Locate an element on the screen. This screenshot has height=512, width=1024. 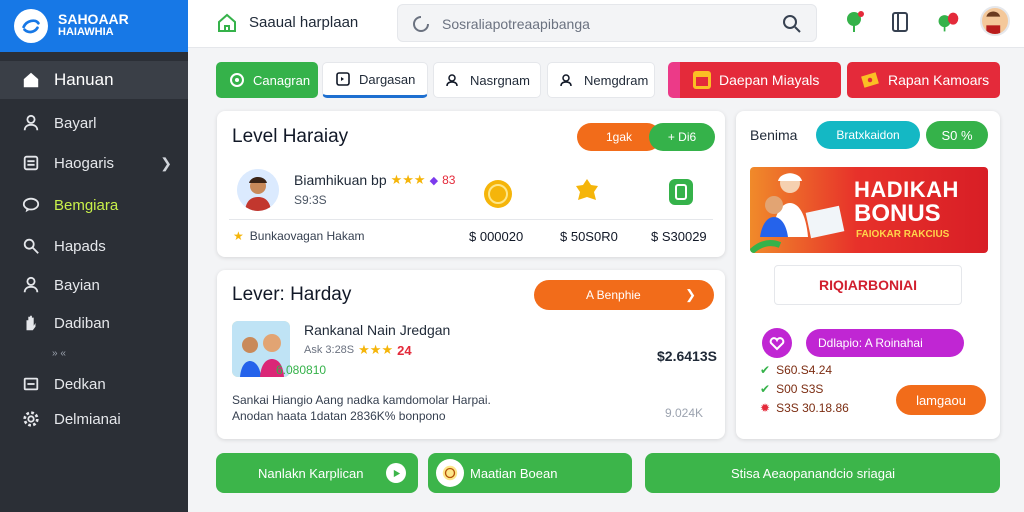
tab-label: Rapan Kamoars is located at coordinates (939, 80).